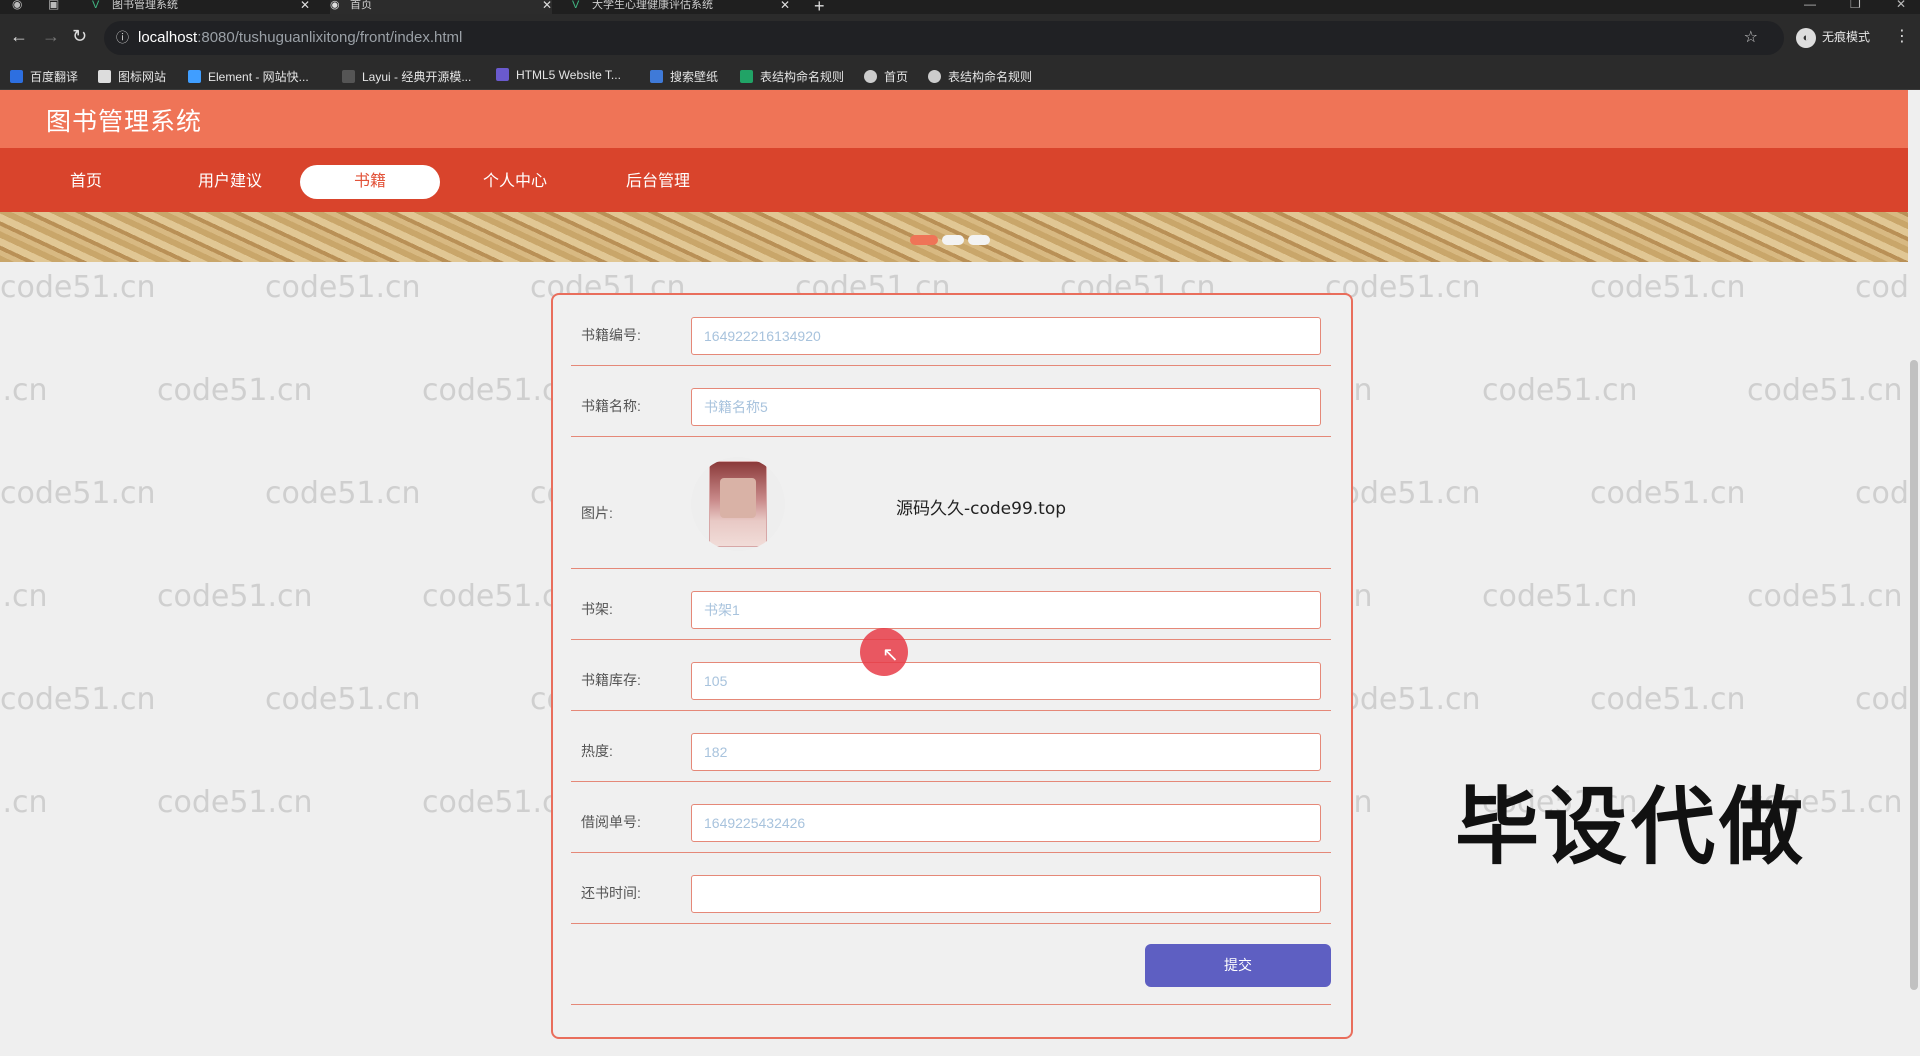  I want to click on incognito-indicator: ◐ 无痕模式, so click(1833, 38).